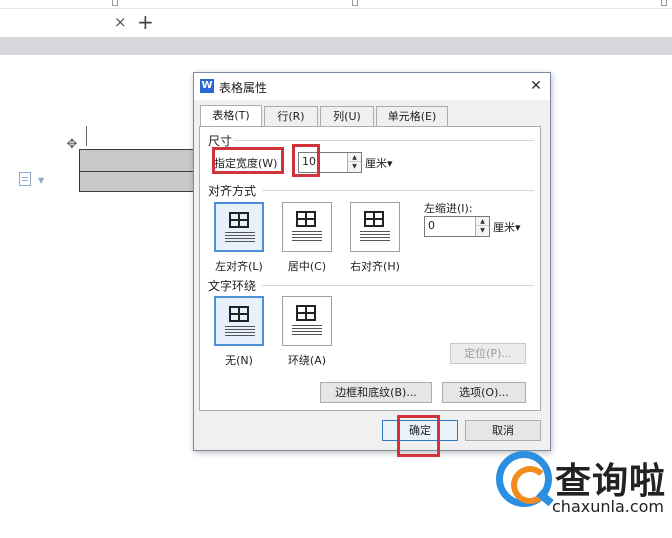 The width and height of the screenshot is (672, 538). I want to click on dialog-title: 表格属性, so click(243, 88).